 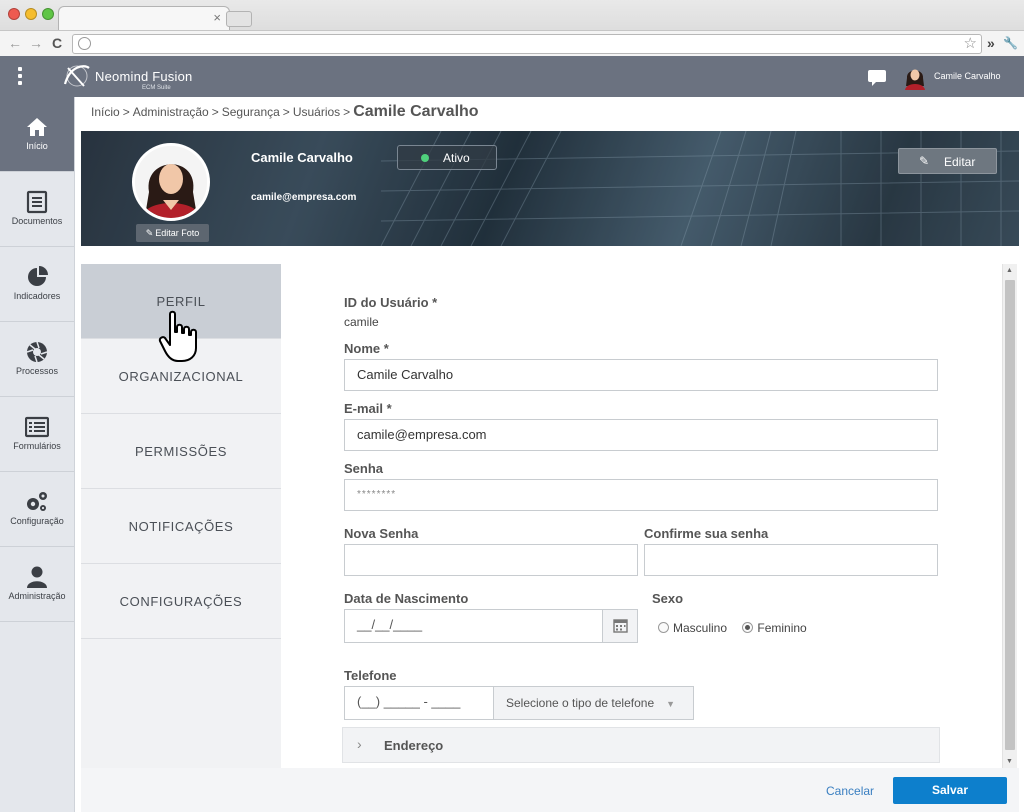 I want to click on user-icon, so click(x=37, y=577).